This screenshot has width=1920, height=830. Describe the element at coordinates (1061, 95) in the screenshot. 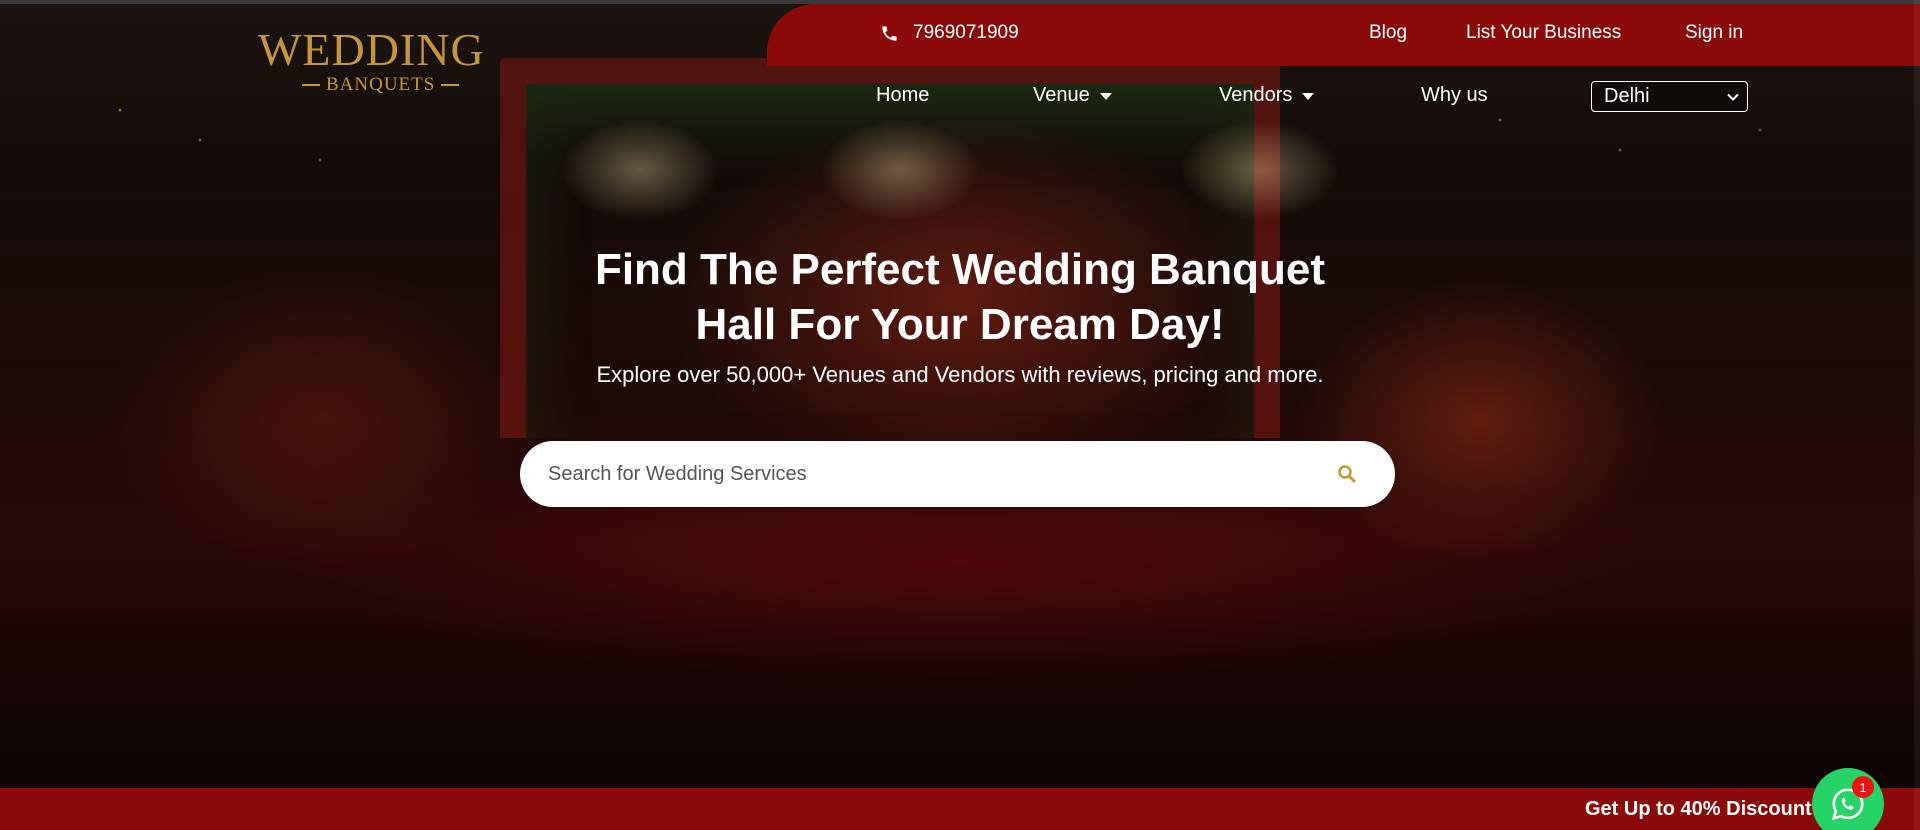

I see `nav-venue-label: Venue` at that location.